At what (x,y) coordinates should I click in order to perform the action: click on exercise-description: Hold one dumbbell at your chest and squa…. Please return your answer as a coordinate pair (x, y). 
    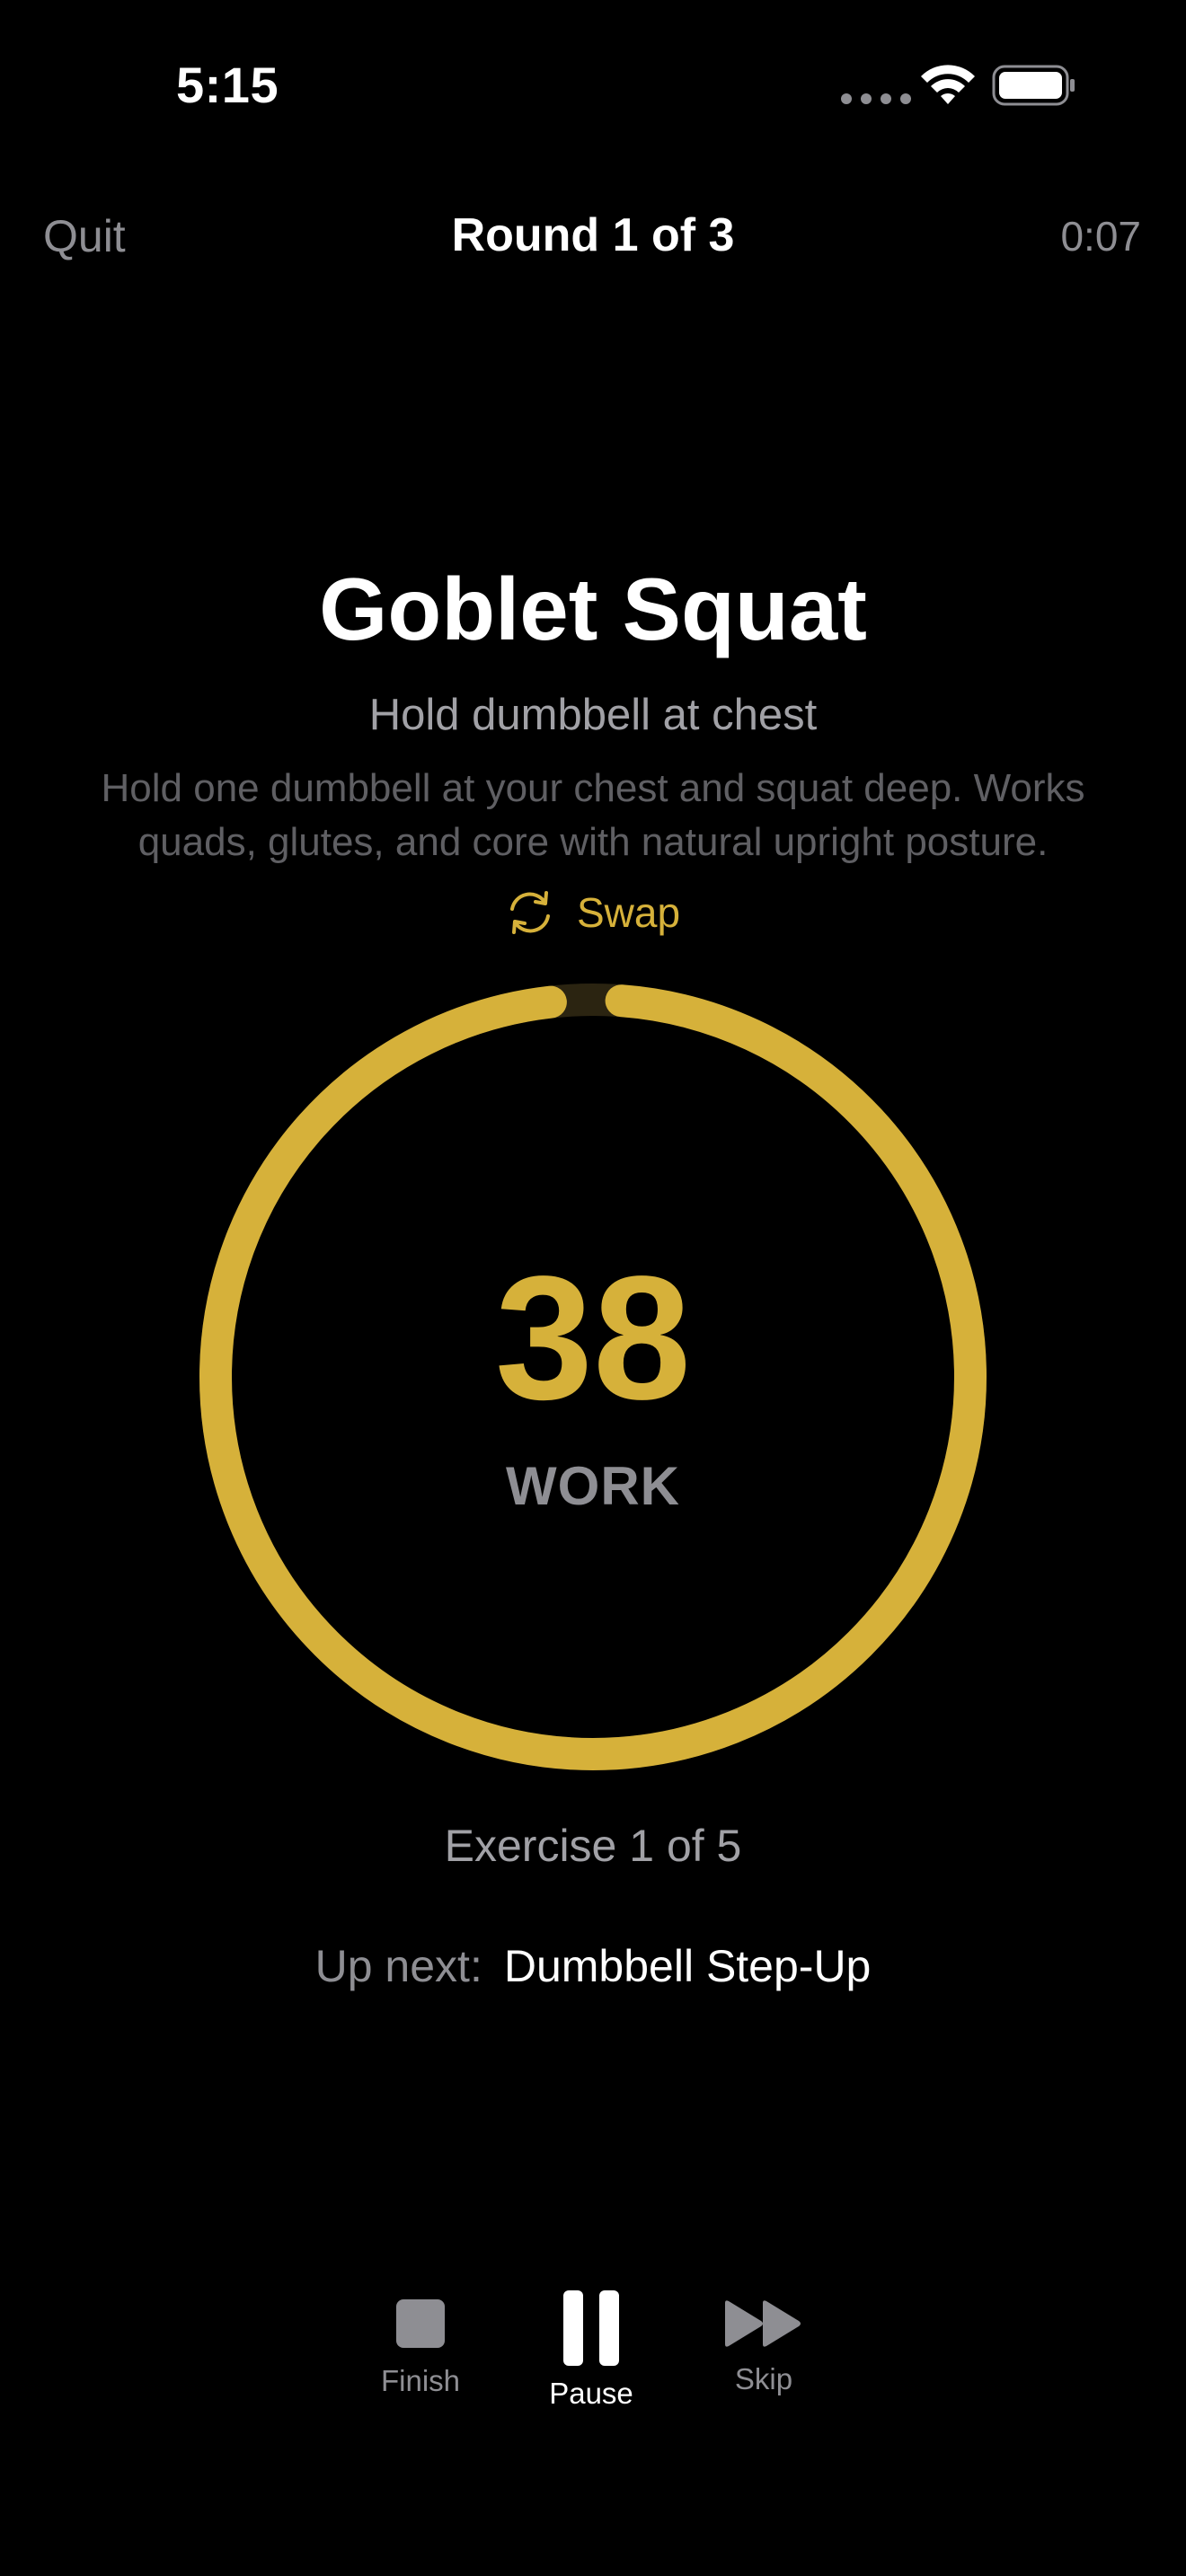
    Looking at the image, I should click on (593, 815).